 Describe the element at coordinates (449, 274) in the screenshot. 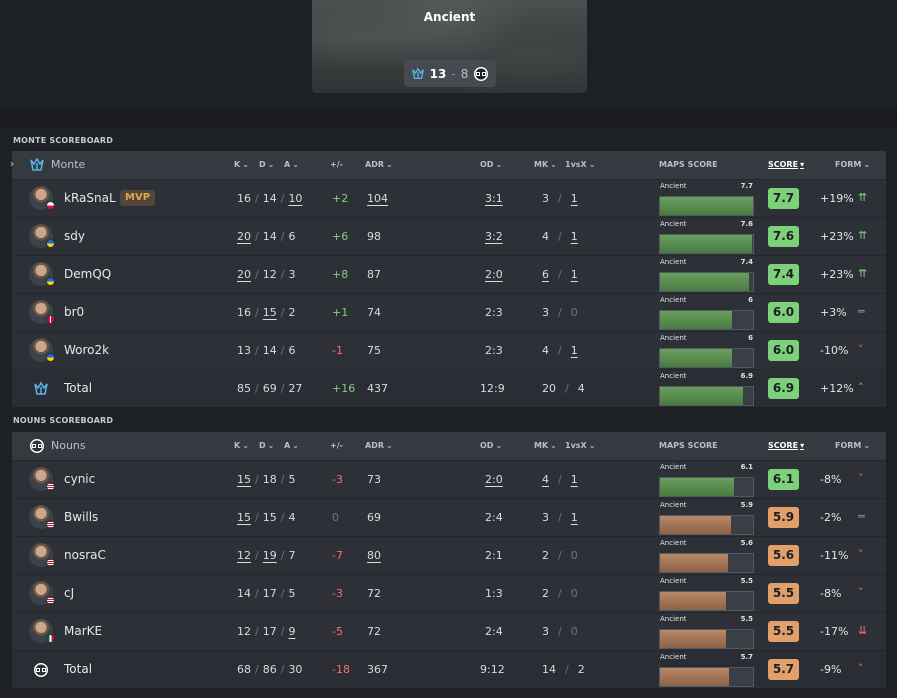

I see `player-row: DemQQ 20/12/3 +8 87 2:0 6/1 Ancient 7.4 7.4 +23% ⇈` at that location.